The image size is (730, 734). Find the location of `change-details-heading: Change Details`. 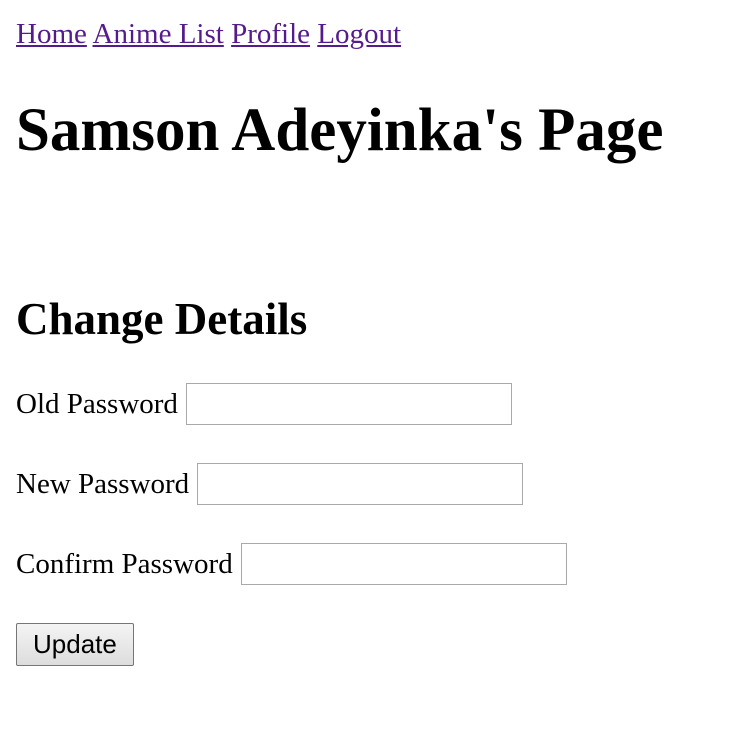

change-details-heading: Change Details is located at coordinates (162, 319).